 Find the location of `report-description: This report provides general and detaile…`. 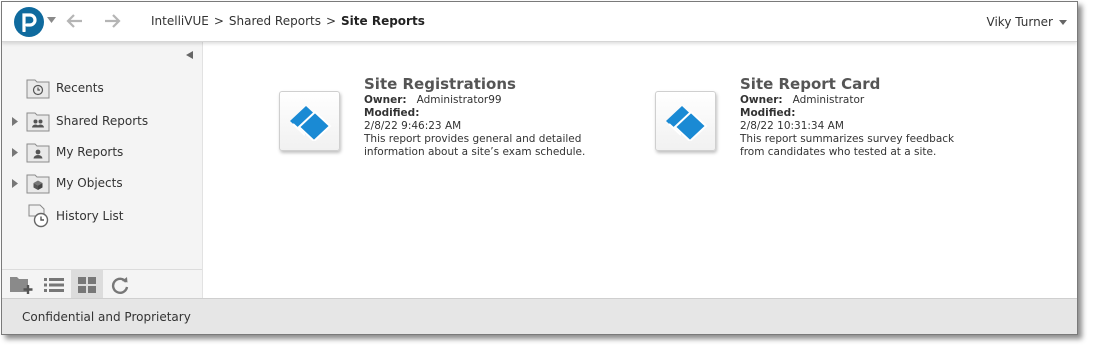

report-description: This report provides general and detaile… is located at coordinates (475, 145).